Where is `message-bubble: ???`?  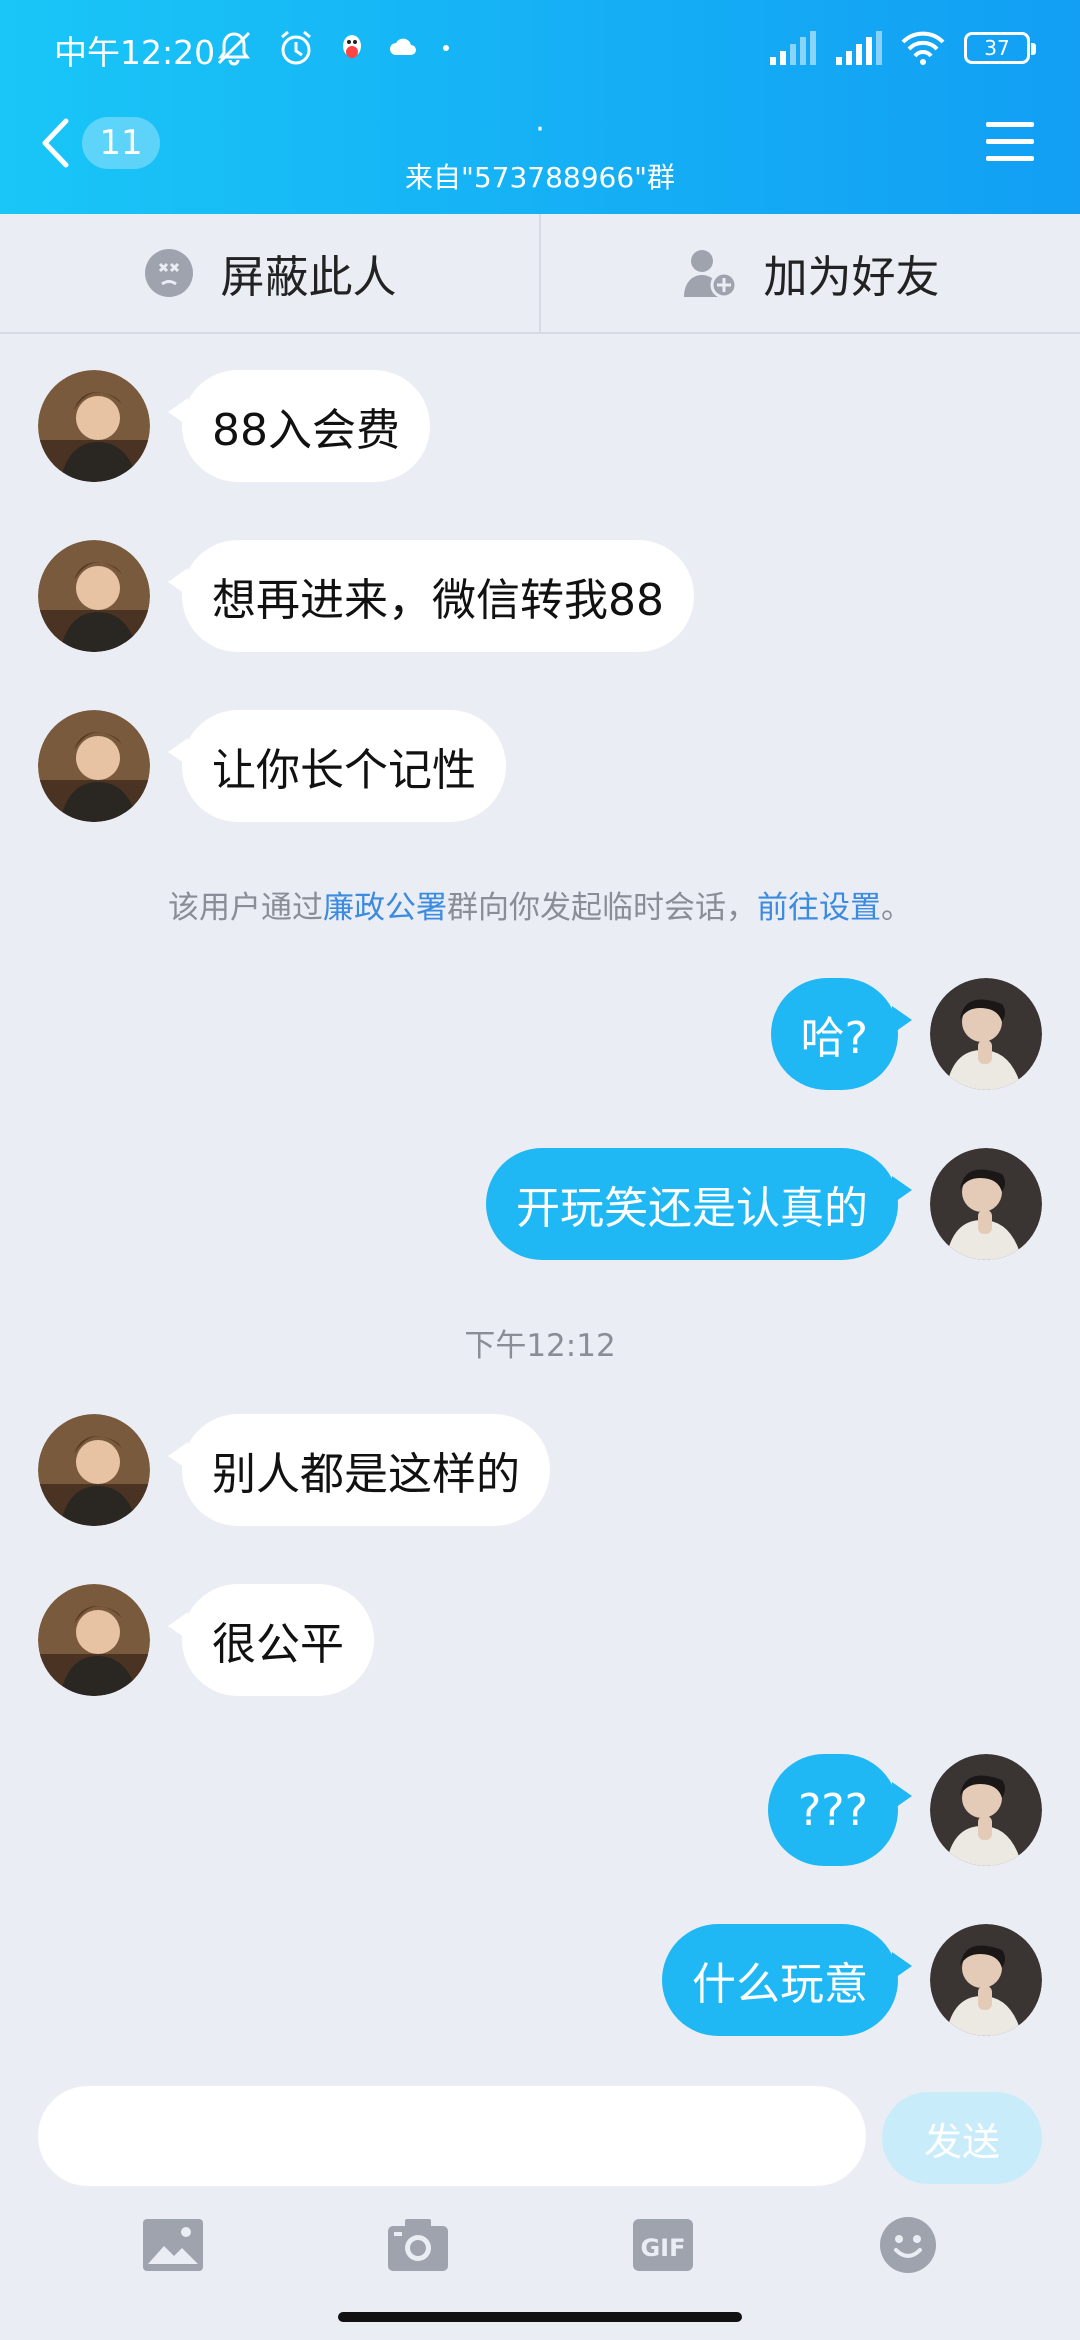 message-bubble: ??? is located at coordinates (840, 1810).